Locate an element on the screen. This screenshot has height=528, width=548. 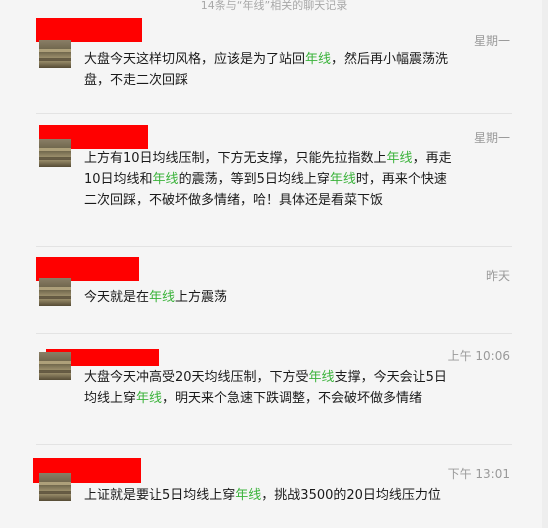
search-result-header: 14条与“年线”相关的聊天记录 is located at coordinates (274, 6).